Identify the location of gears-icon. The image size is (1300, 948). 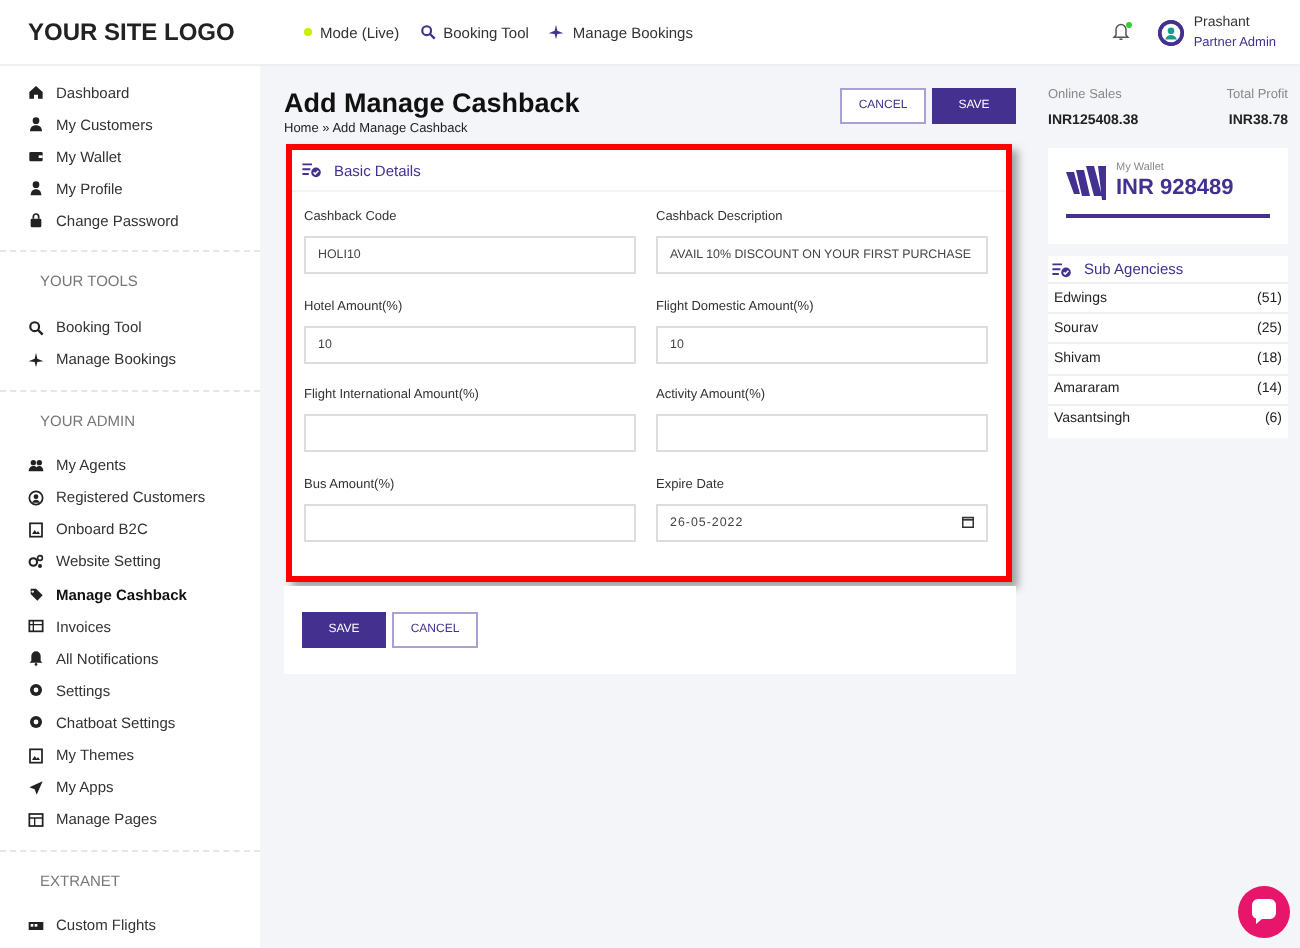
(36, 561).